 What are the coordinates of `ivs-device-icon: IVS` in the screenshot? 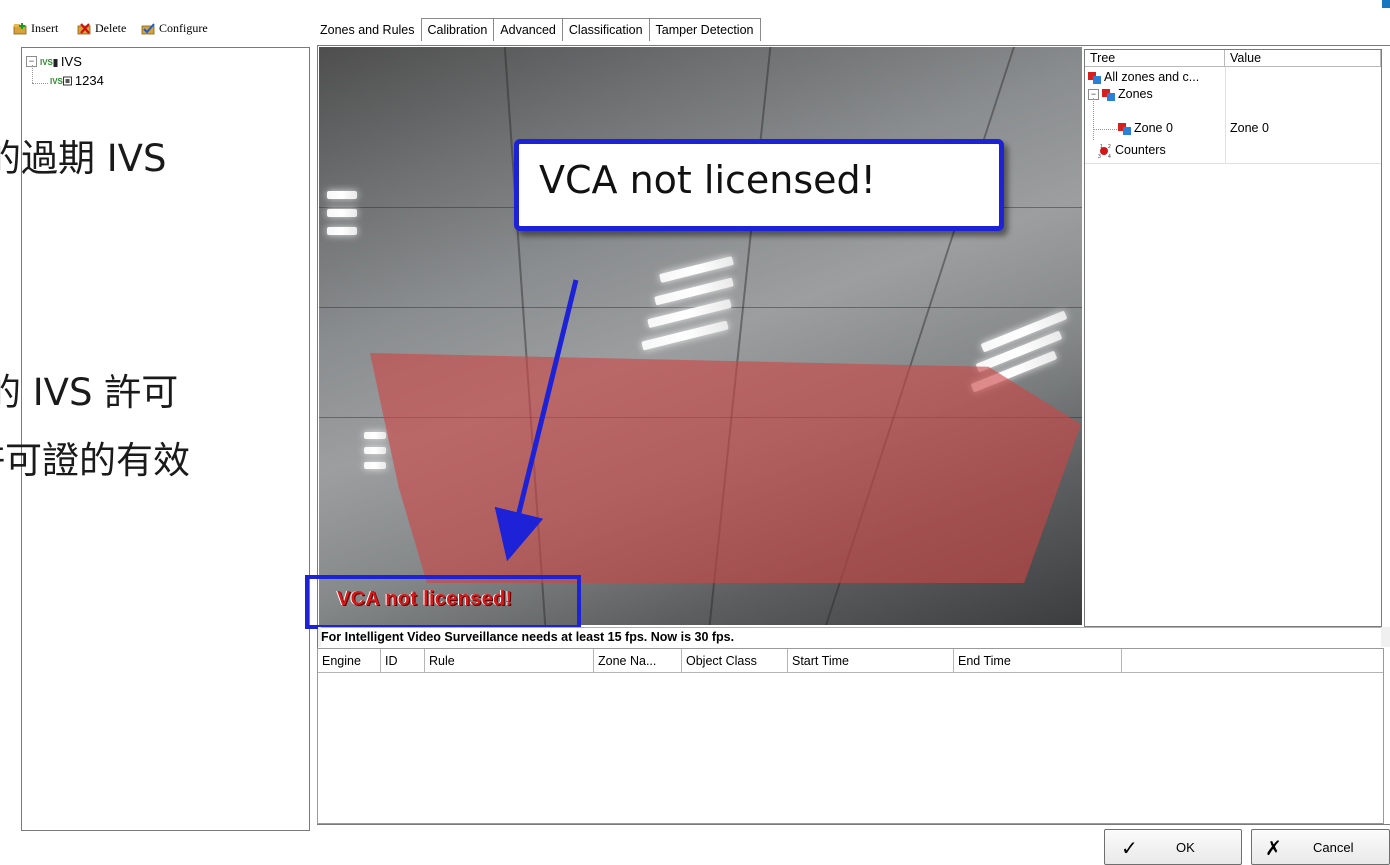 It's located at (49, 62).